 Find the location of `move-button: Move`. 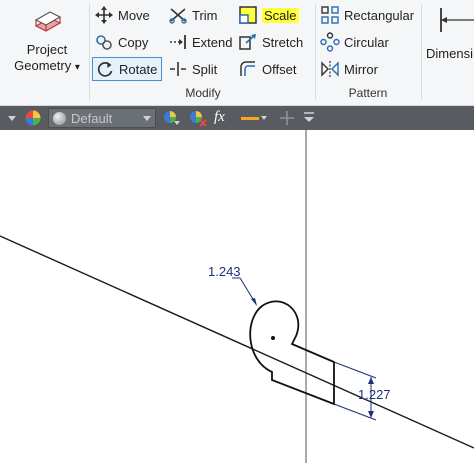

move-button: Move is located at coordinates (122, 15).